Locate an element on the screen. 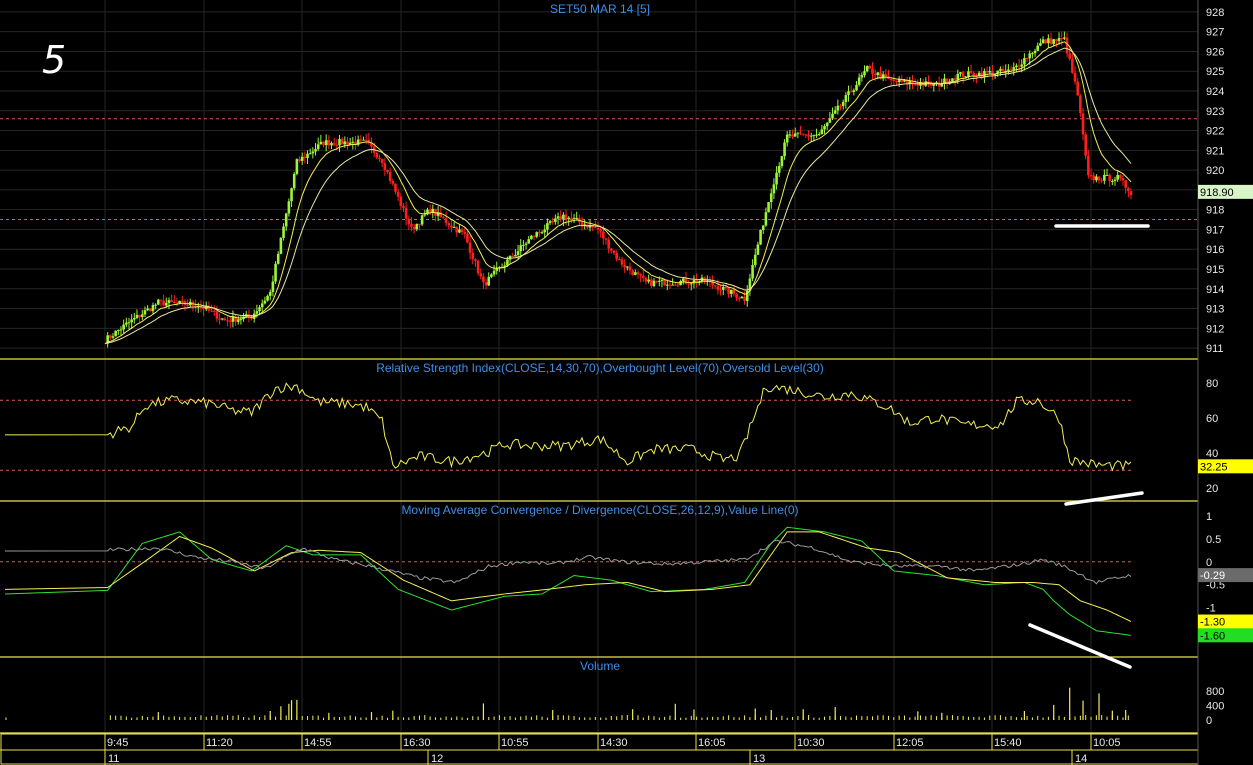  x-time-label: 10:55 is located at coordinates (515, 743).